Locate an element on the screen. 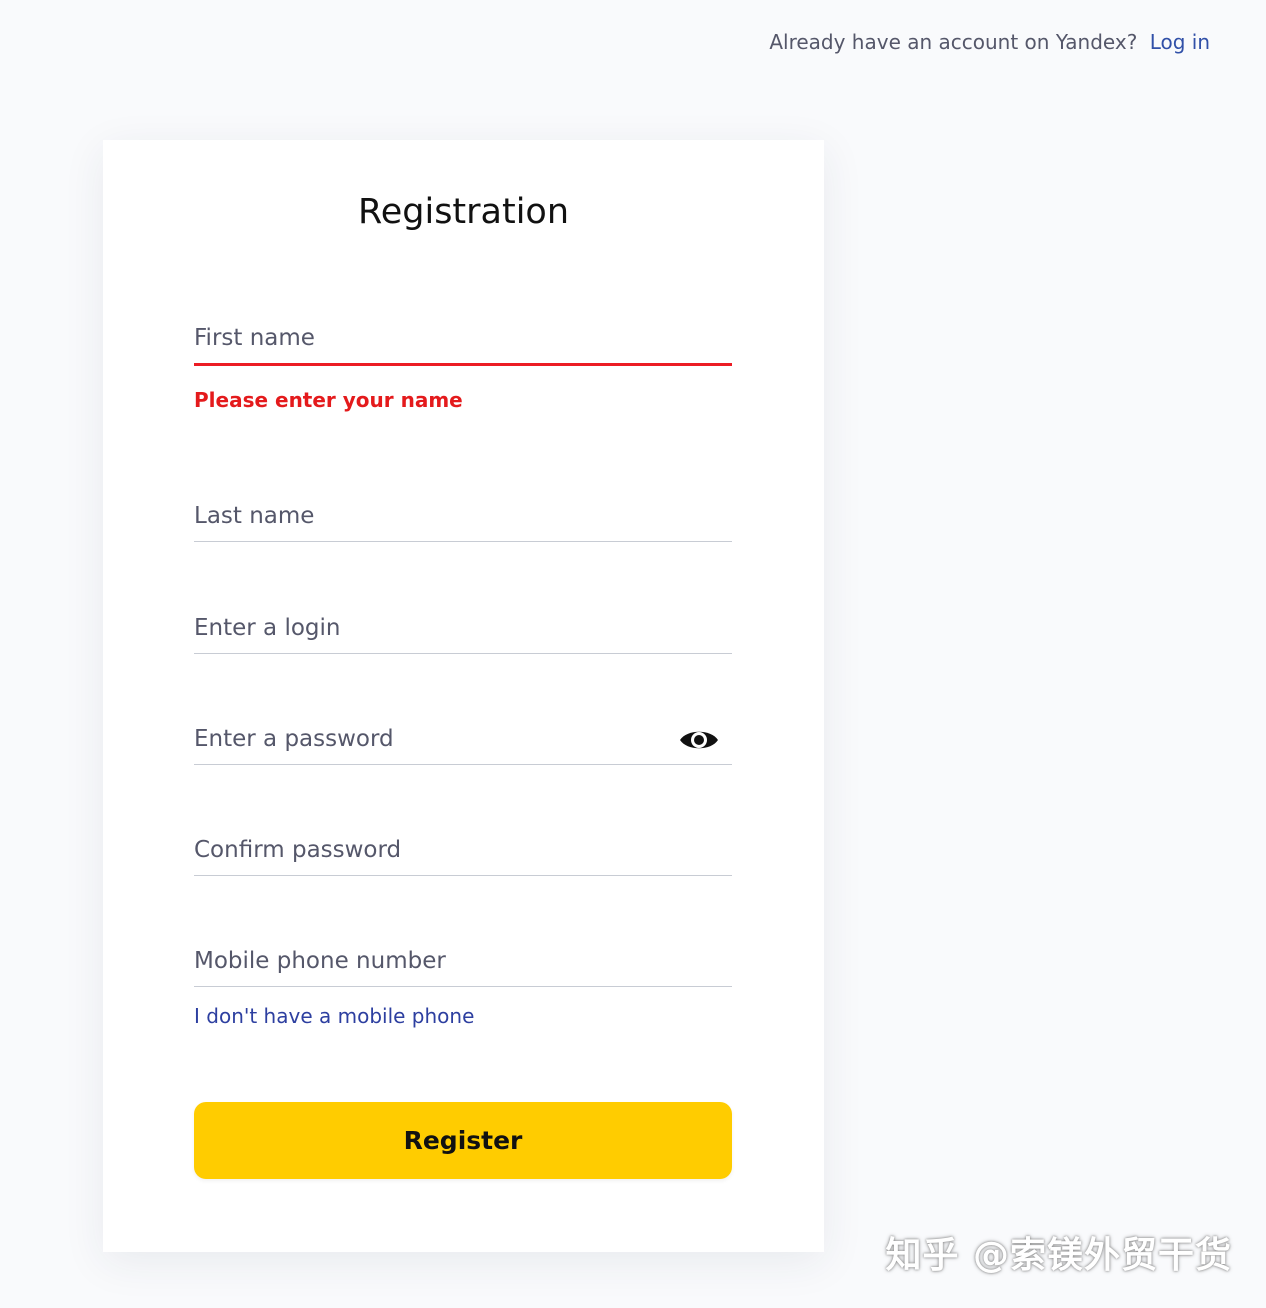 The height and width of the screenshot is (1308, 1266). no-phone-link: I don't have a mobile phone is located at coordinates (334, 1016).